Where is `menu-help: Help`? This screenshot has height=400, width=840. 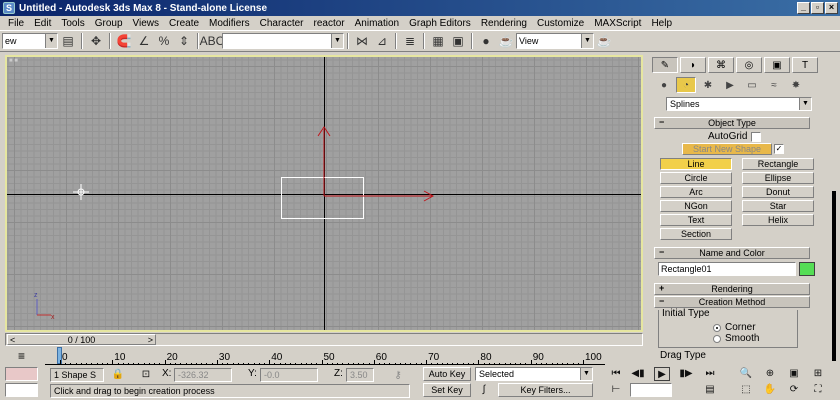 menu-help: Help is located at coordinates (661, 23).